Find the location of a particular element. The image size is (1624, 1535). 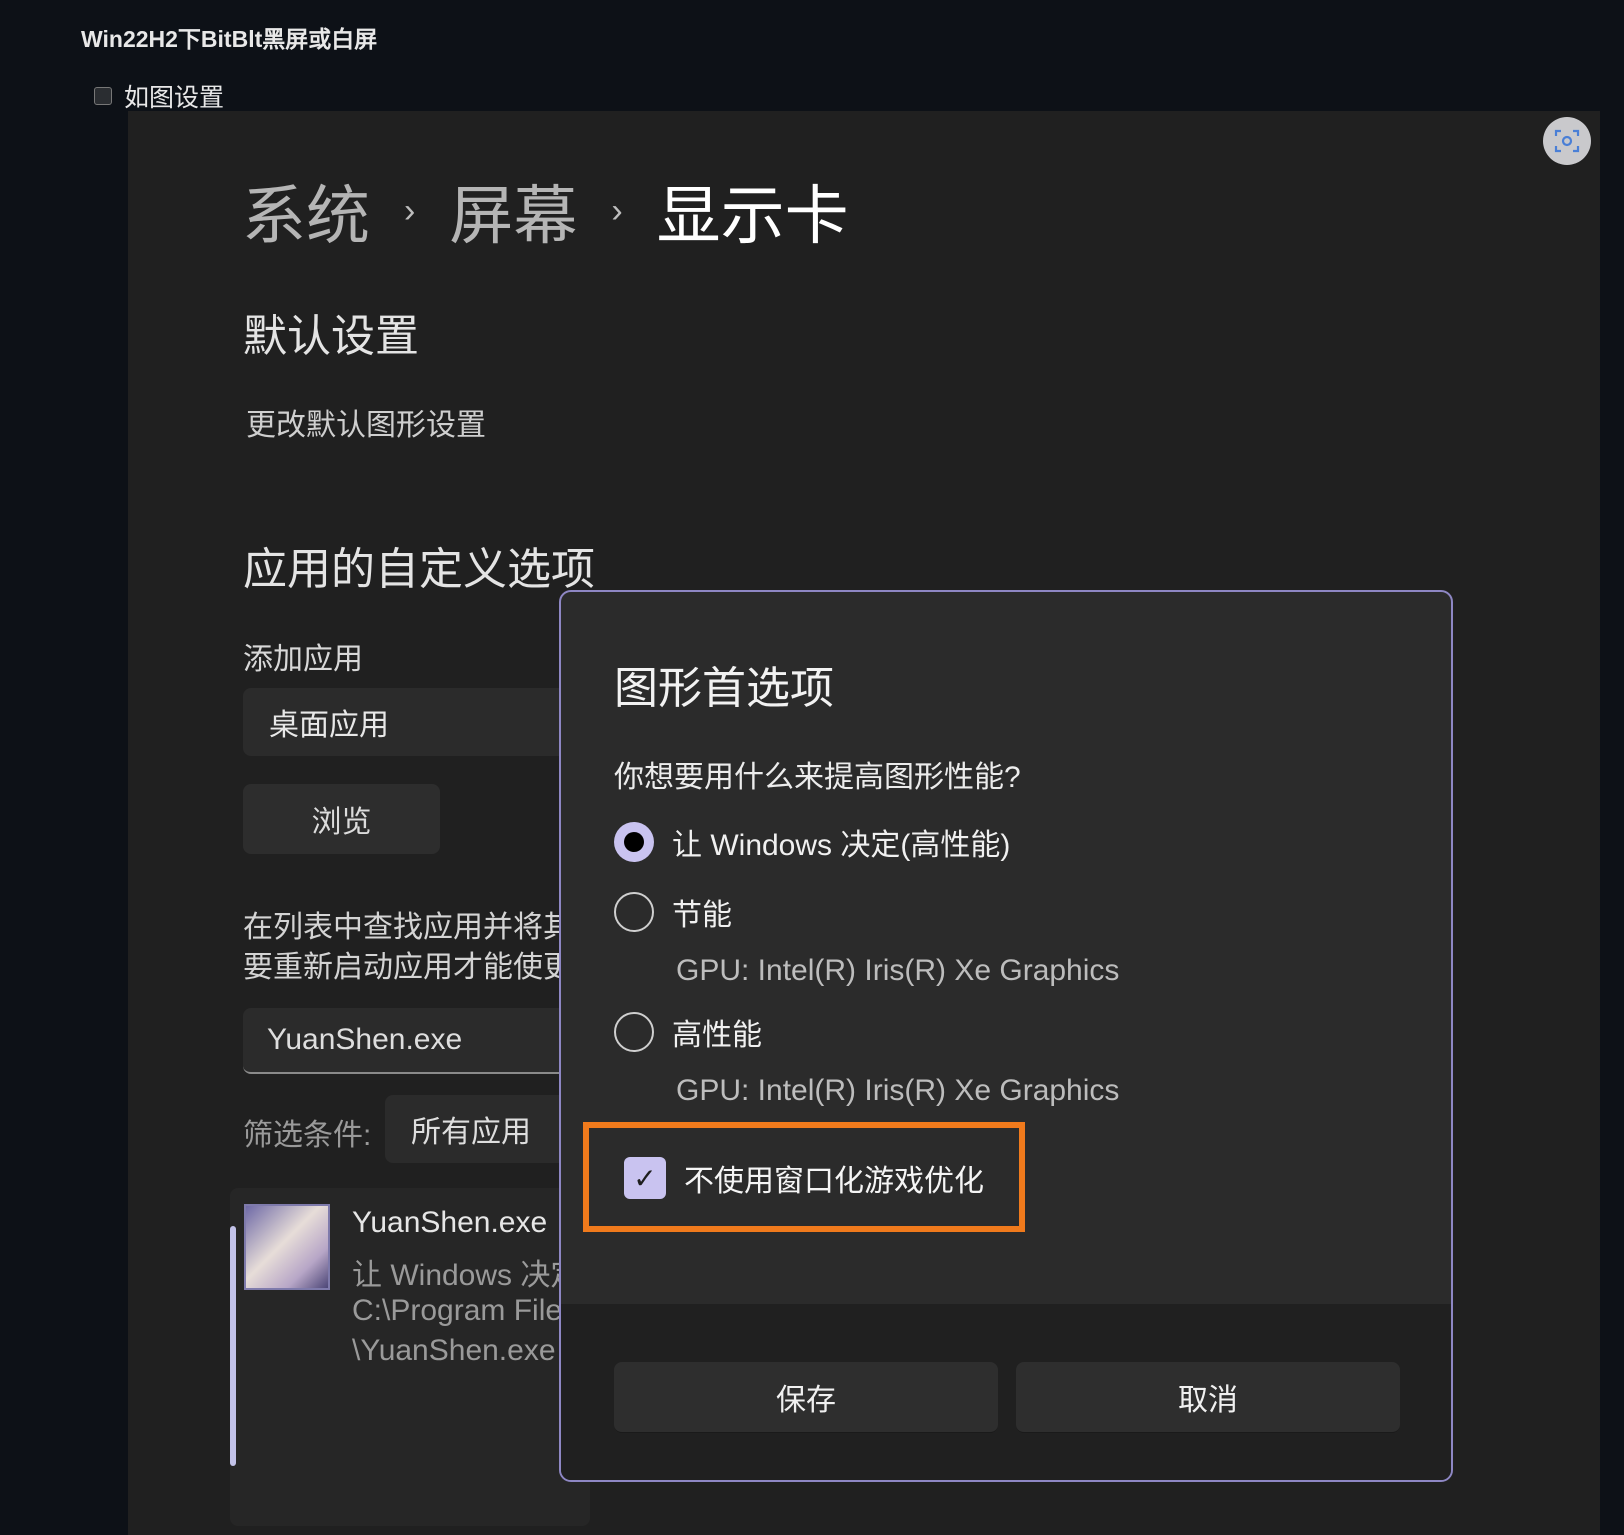

radio-let-windows-decide: 让 Windows 决定(高性能) is located at coordinates (812, 842).